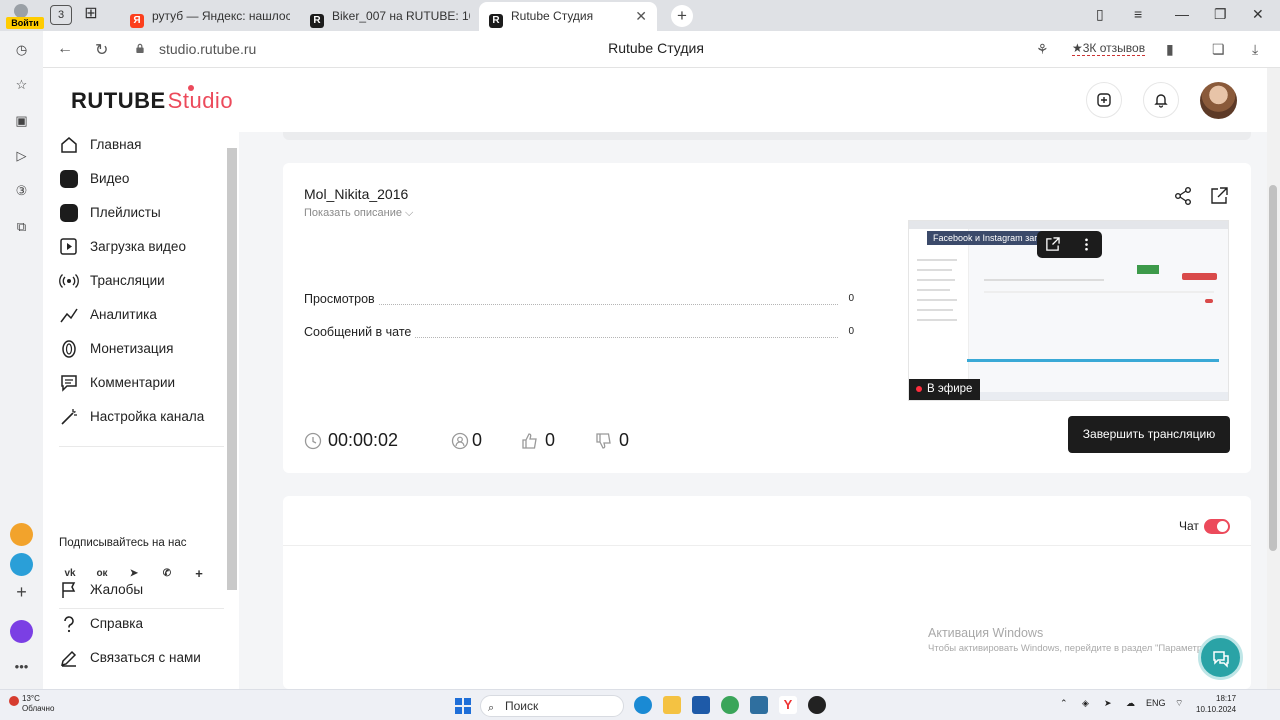  Describe the element at coordinates (1219, 196) in the screenshot. I see `open-external-icon` at that location.